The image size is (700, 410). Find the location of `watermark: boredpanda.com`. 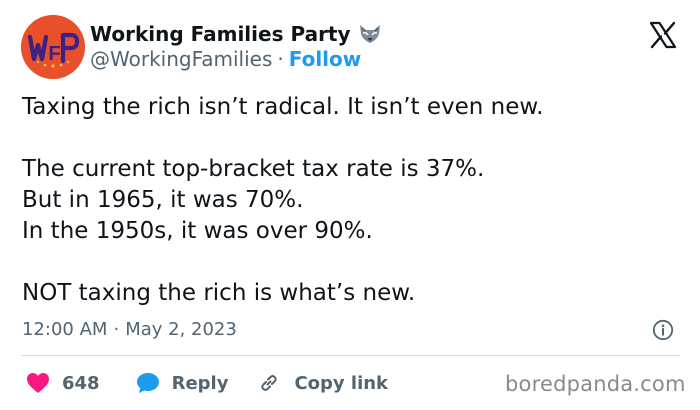

watermark: boredpanda.com is located at coordinates (595, 384).